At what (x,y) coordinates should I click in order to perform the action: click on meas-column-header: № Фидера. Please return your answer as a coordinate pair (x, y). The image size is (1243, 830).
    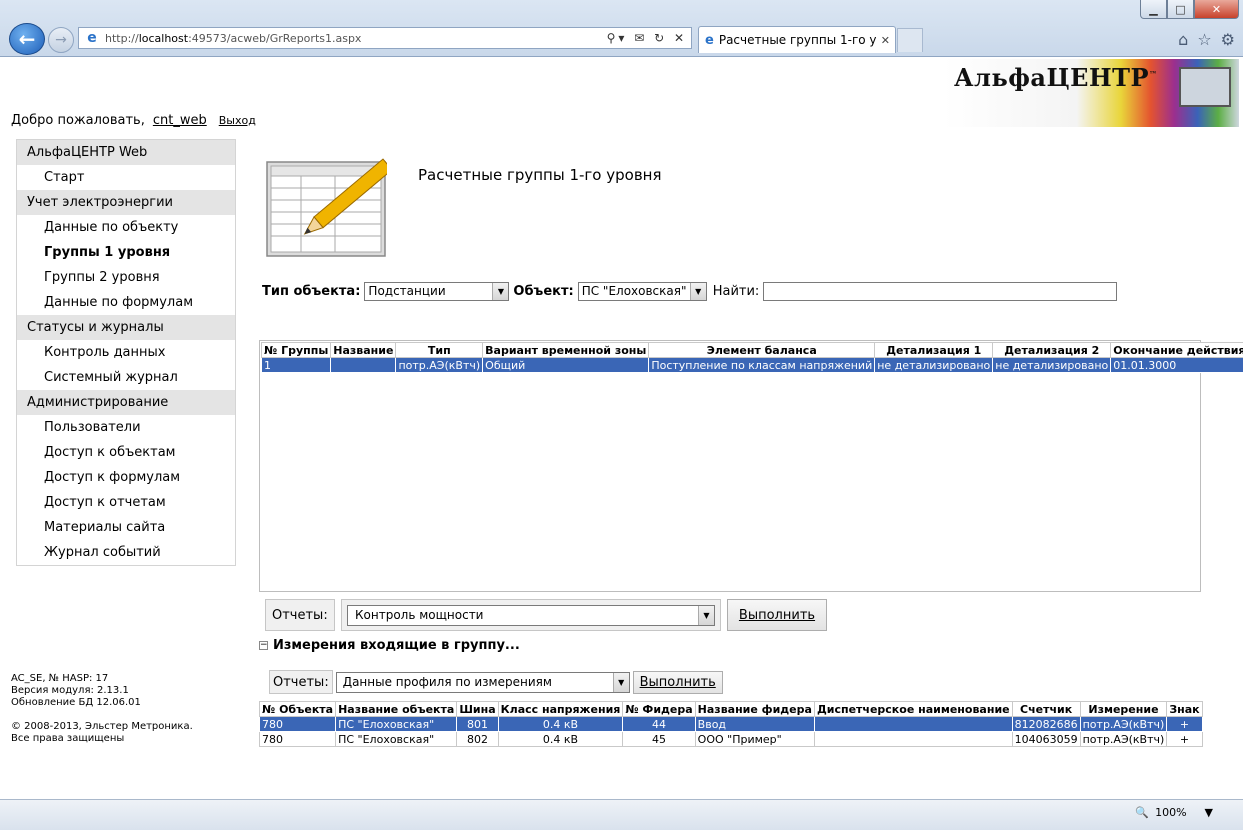
    Looking at the image, I should click on (659, 709).